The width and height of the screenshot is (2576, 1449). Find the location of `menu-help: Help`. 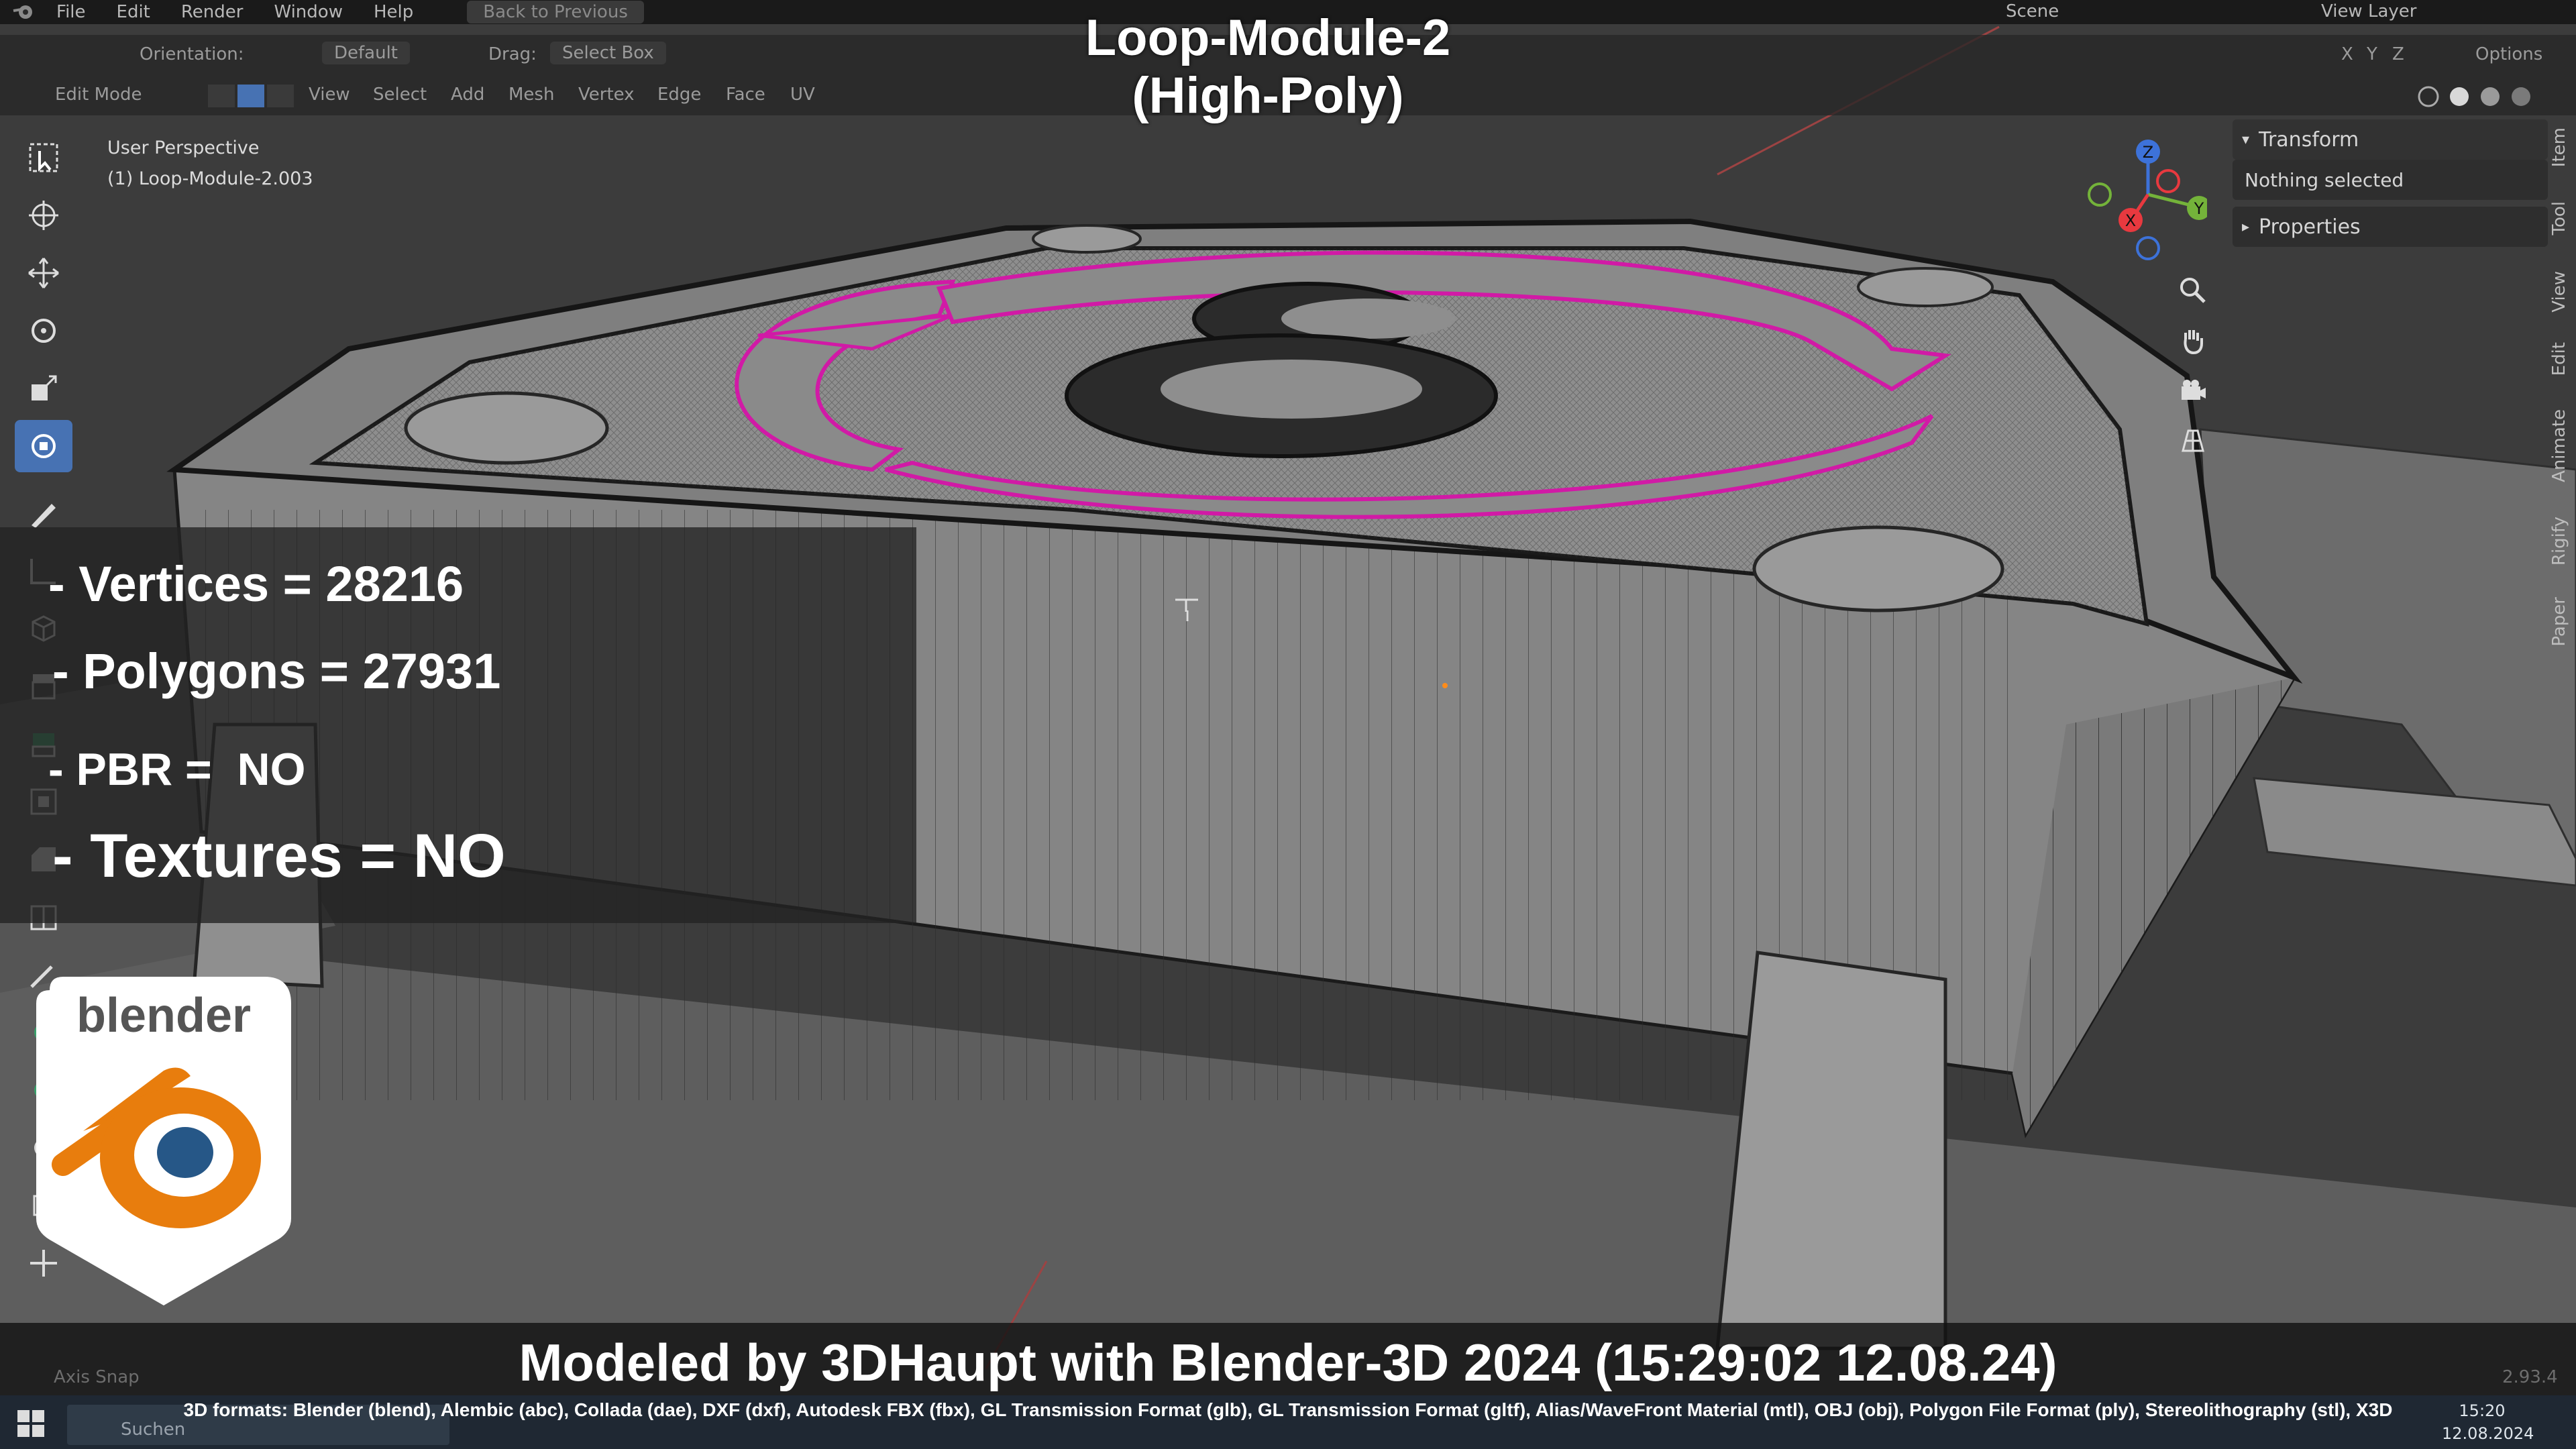

menu-help: Help is located at coordinates (393, 12).